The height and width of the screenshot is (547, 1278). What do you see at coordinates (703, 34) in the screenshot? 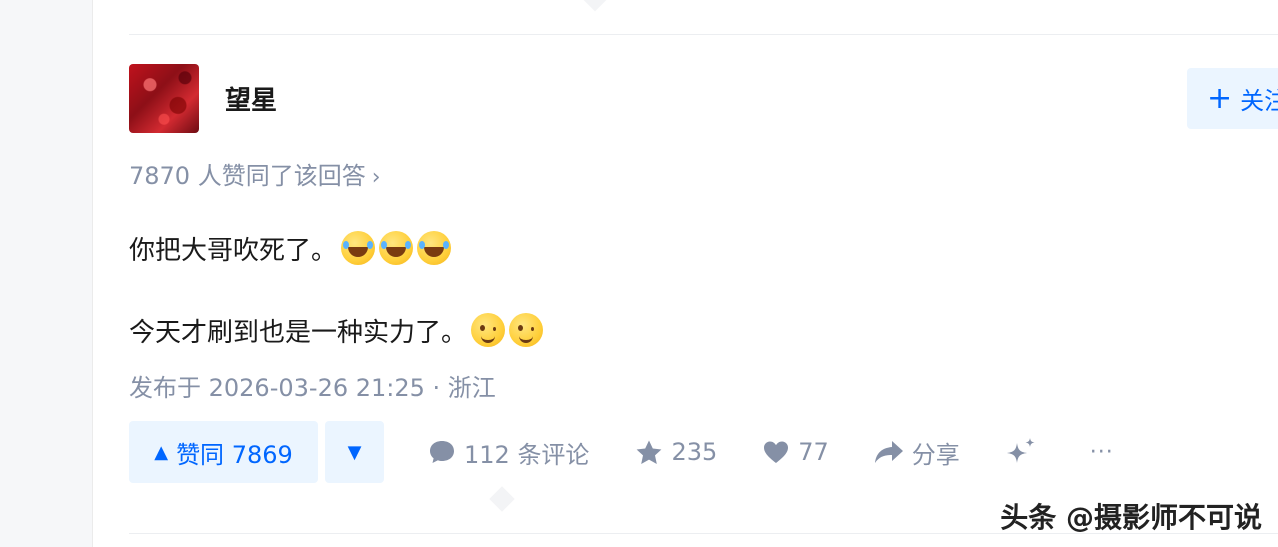
I see `divider-top` at bounding box center [703, 34].